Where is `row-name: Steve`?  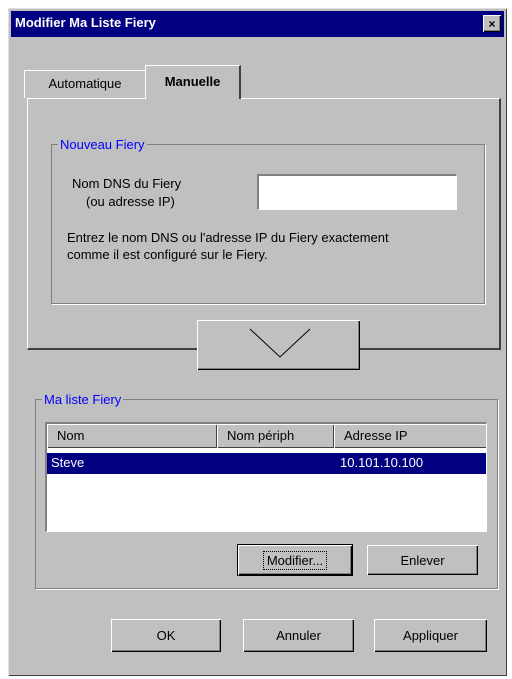
row-name: Steve is located at coordinates (68, 462).